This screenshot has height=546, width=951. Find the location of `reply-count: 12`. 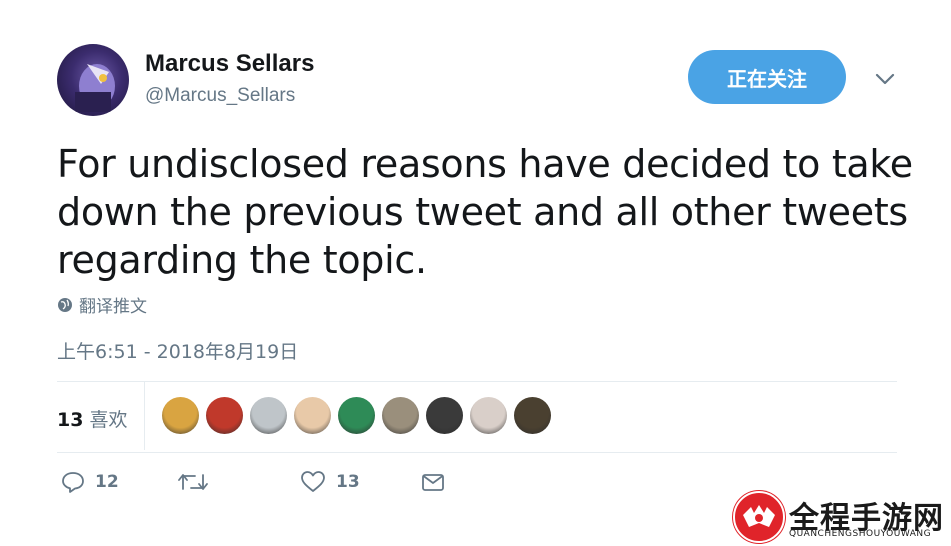

reply-count: 12 is located at coordinates (107, 482).